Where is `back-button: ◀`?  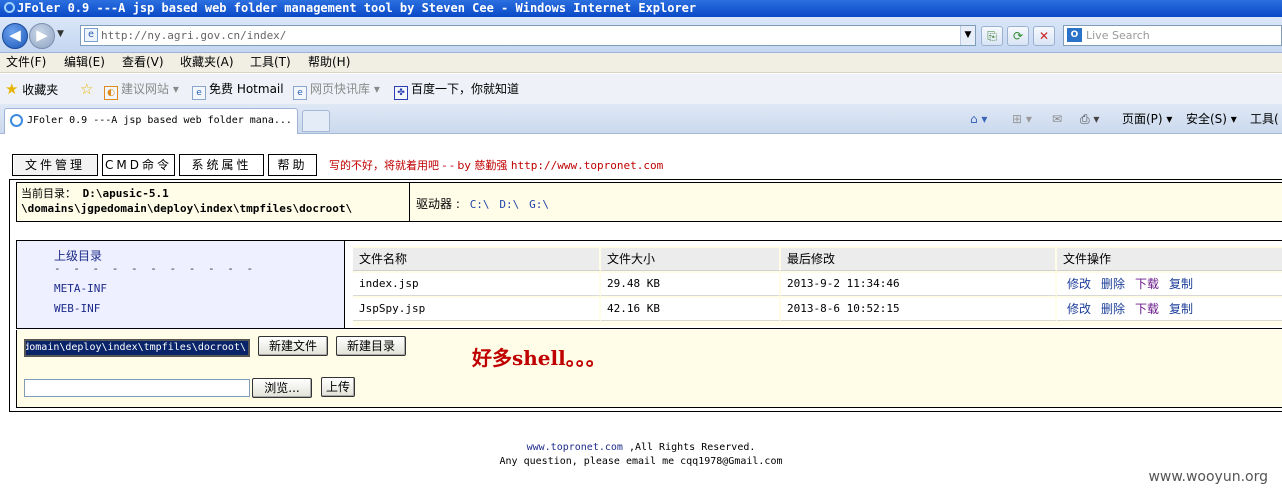 back-button: ◀ is located at coordinates (15, 36).